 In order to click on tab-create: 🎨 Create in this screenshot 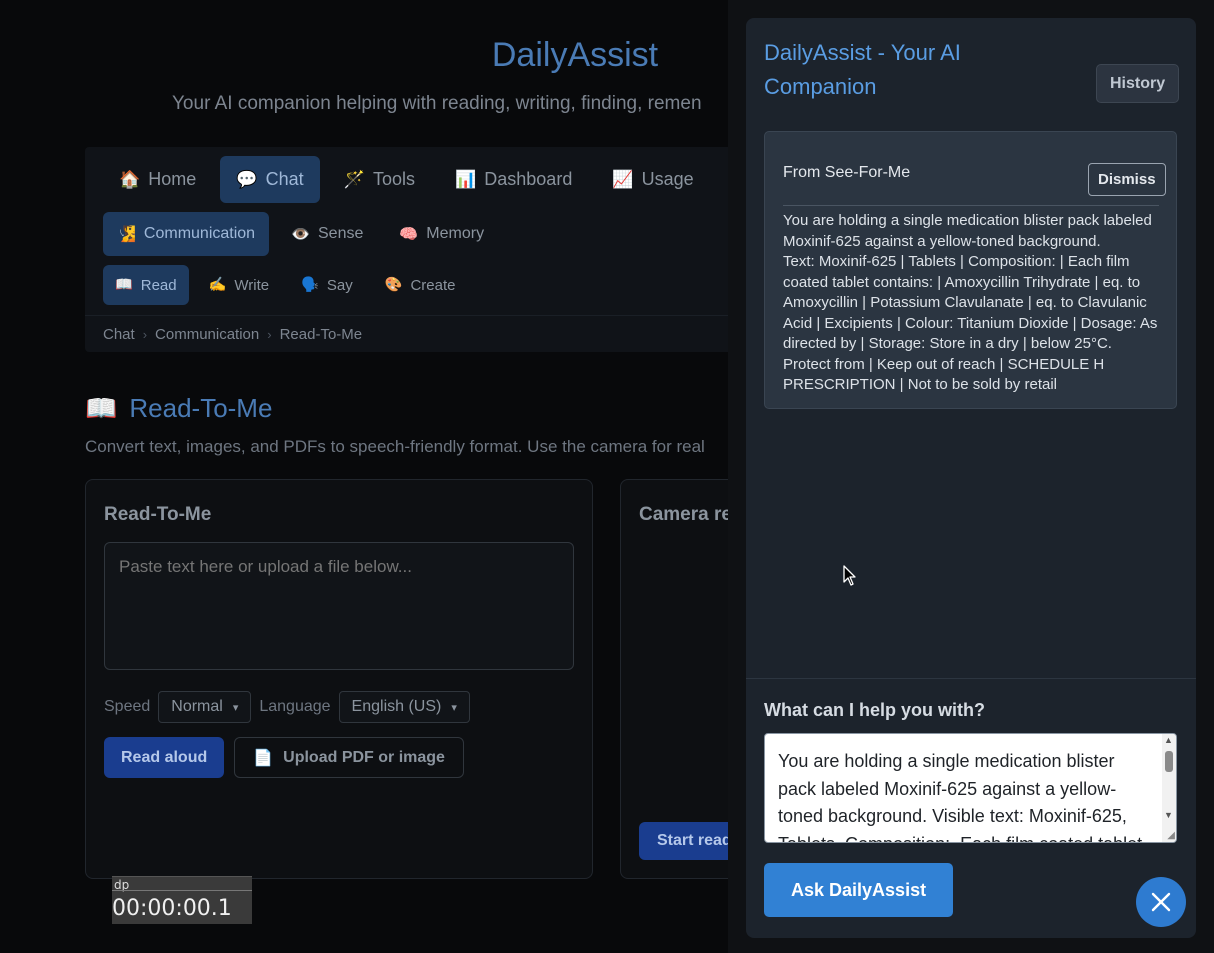, I will do `click(420, 285)`.